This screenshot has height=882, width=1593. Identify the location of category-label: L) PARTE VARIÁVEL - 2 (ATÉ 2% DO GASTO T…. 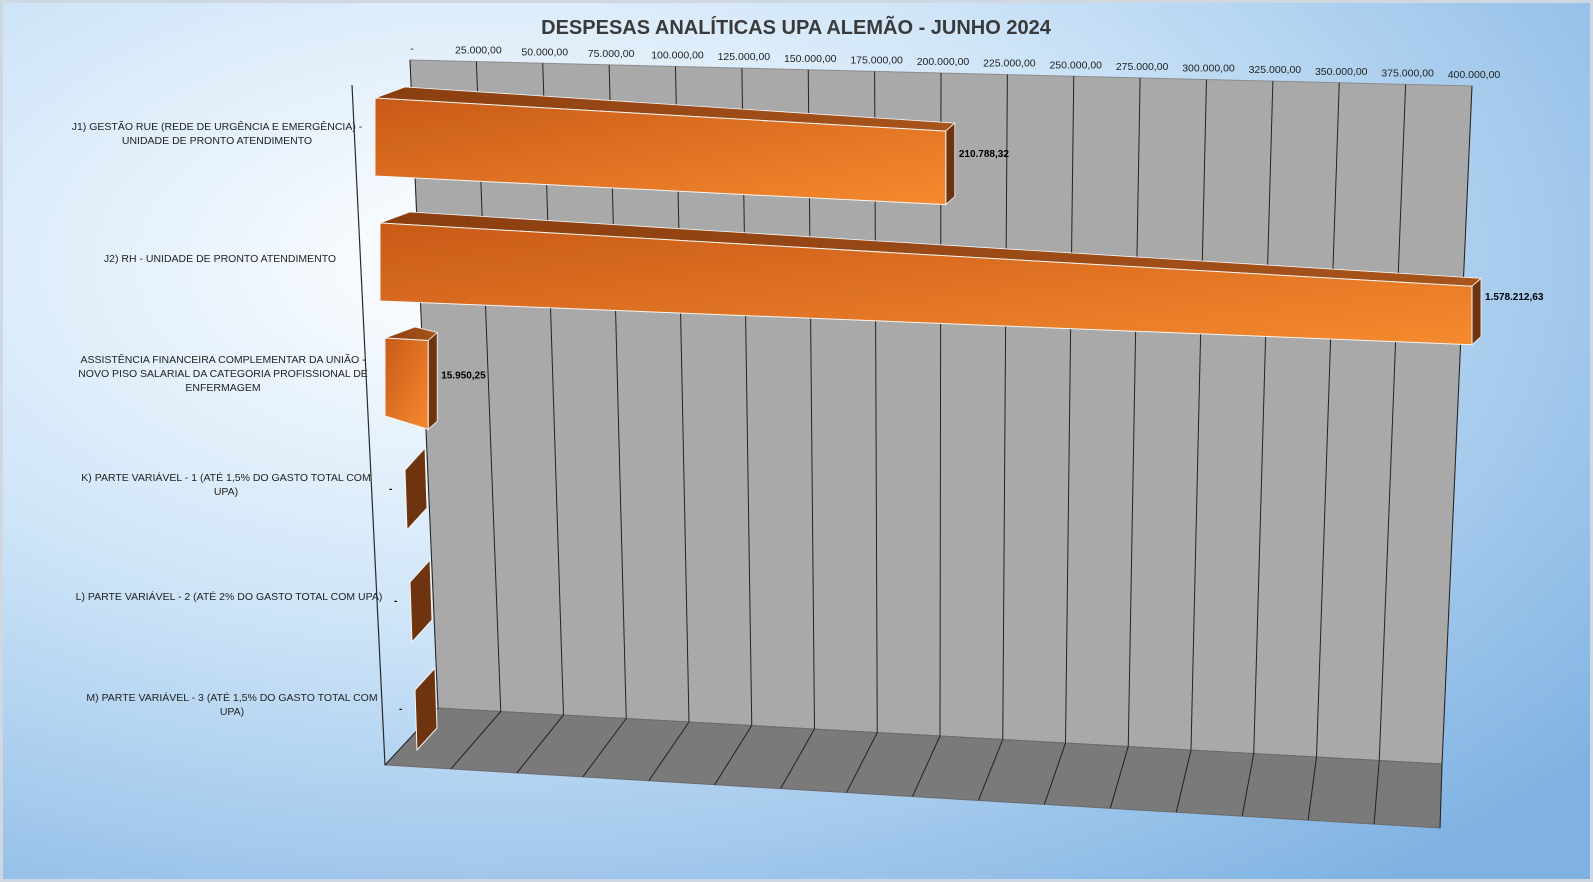
(229, 596).